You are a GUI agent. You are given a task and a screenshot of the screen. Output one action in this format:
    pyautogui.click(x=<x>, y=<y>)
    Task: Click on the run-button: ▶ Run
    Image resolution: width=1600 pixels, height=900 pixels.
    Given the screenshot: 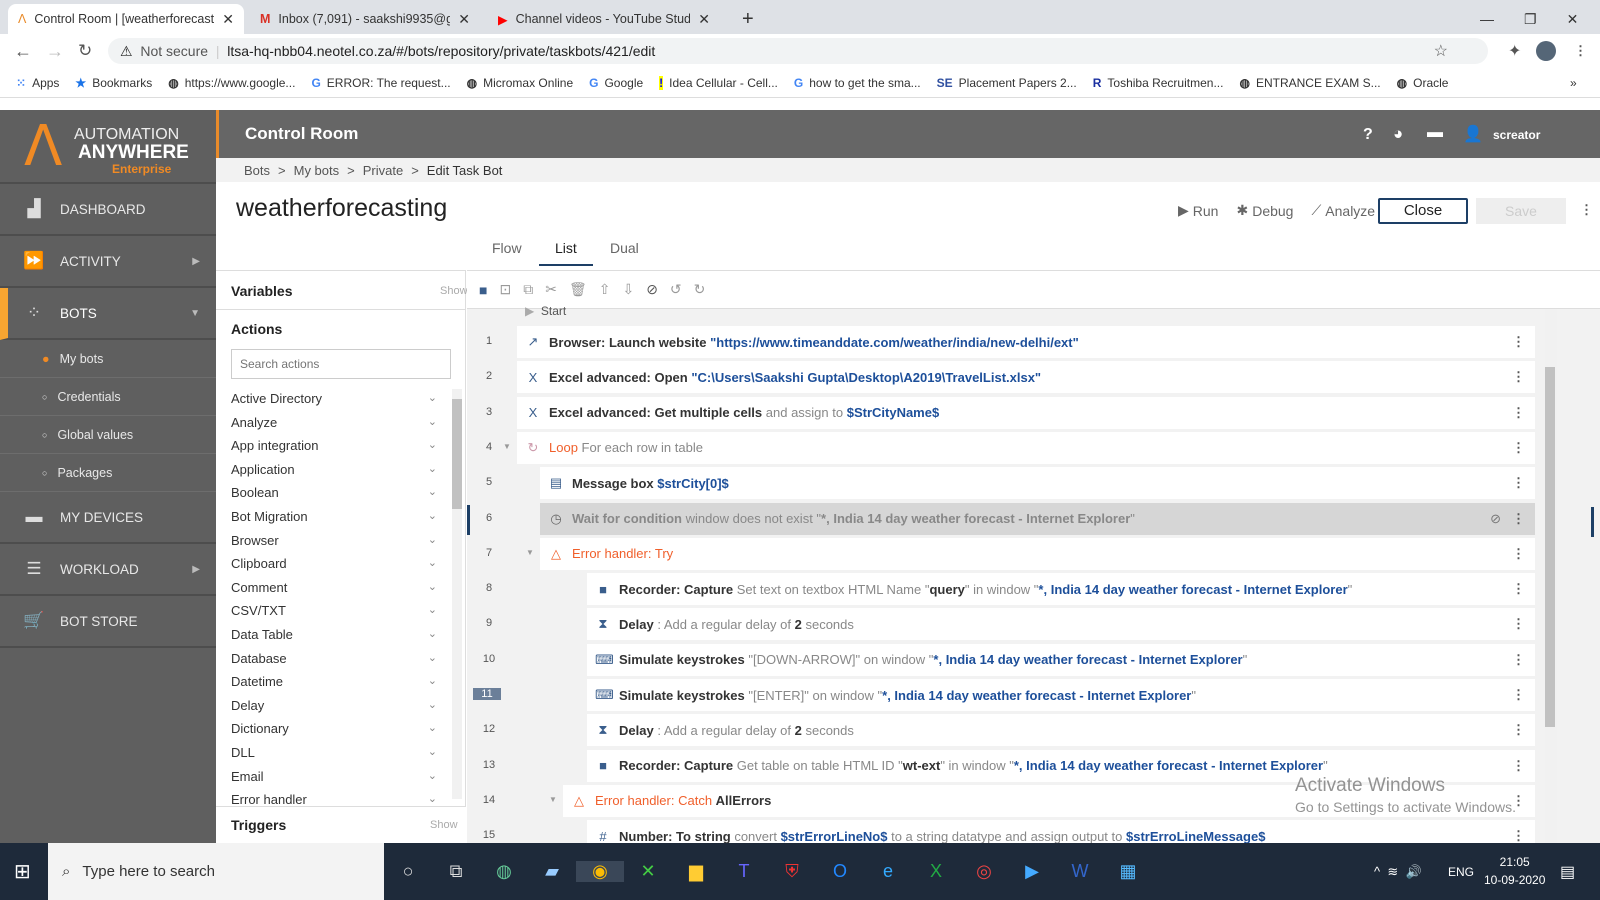 What is the action you would take?
    pyautogui.click(x=1198, y=210)
    